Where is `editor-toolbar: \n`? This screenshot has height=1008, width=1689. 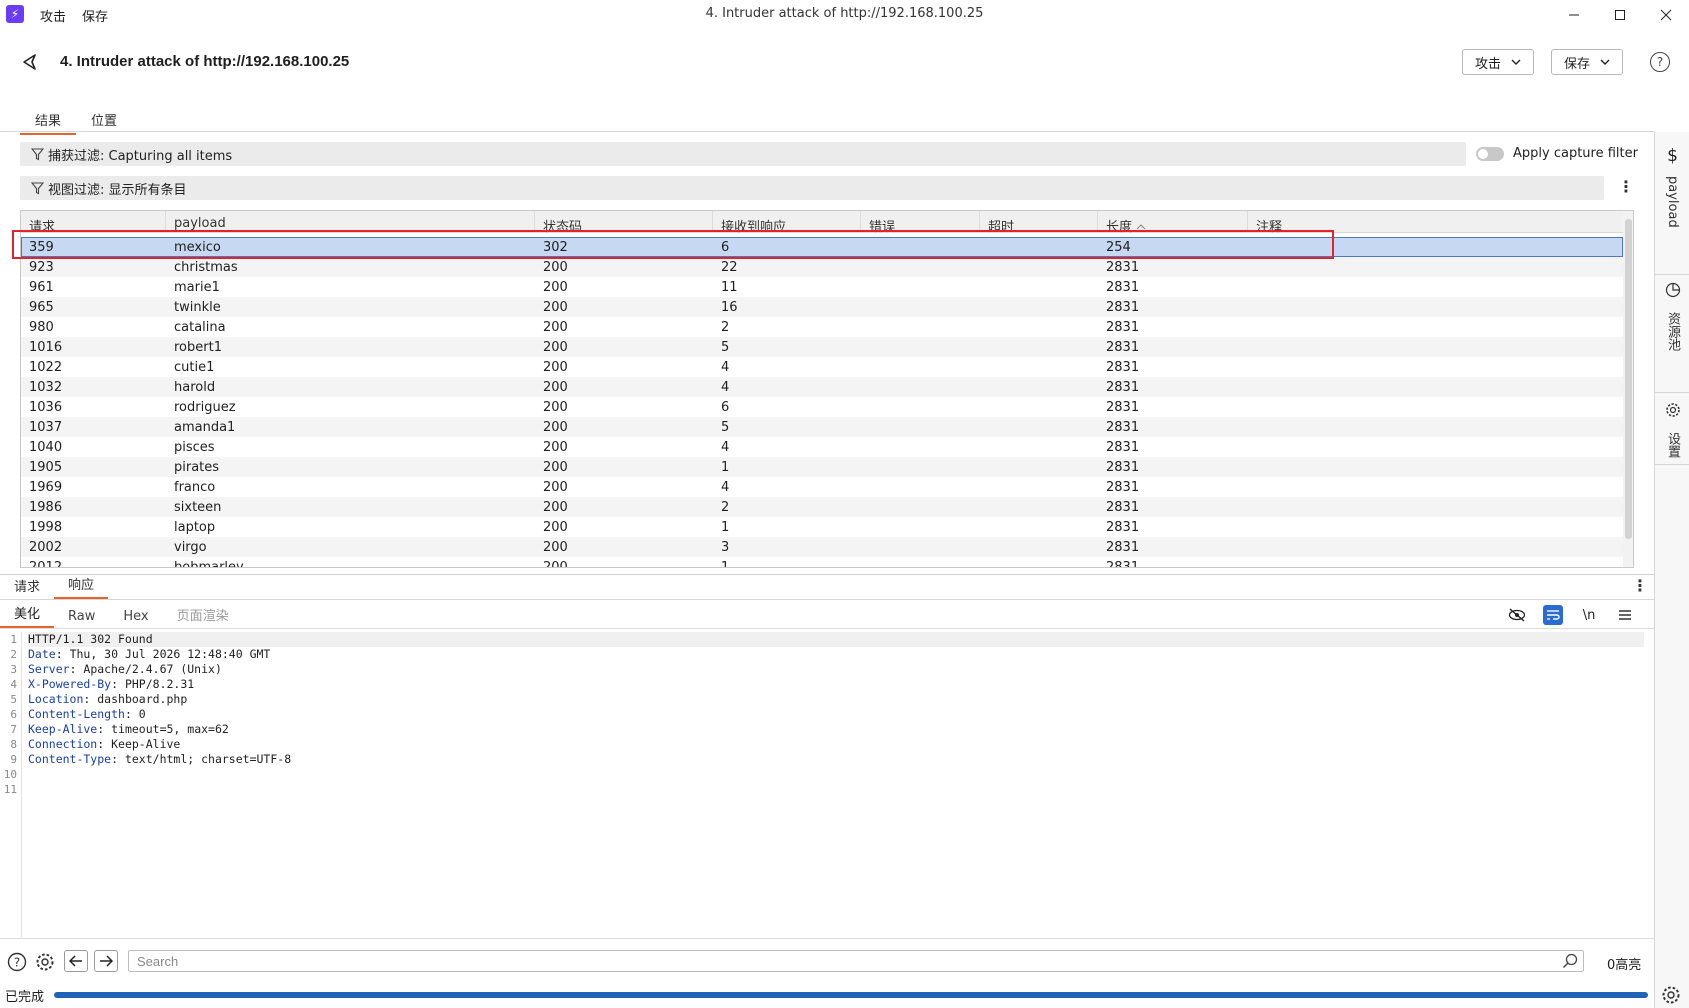
editor-toolbar: \n is located at coordinates (1571, 615).